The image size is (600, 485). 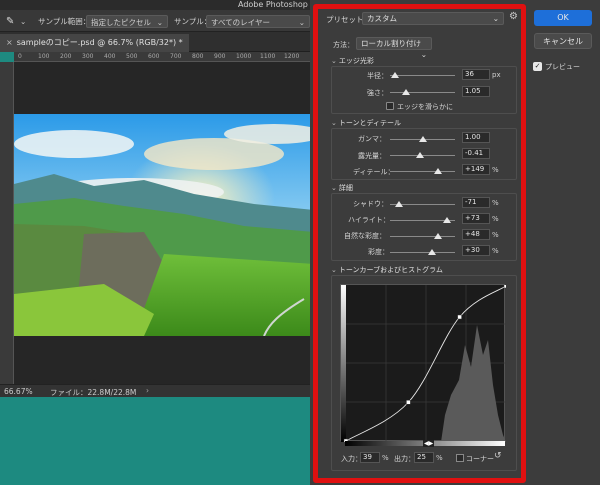 I want to click on highlight-input: +73, so click(x=476, y=218).